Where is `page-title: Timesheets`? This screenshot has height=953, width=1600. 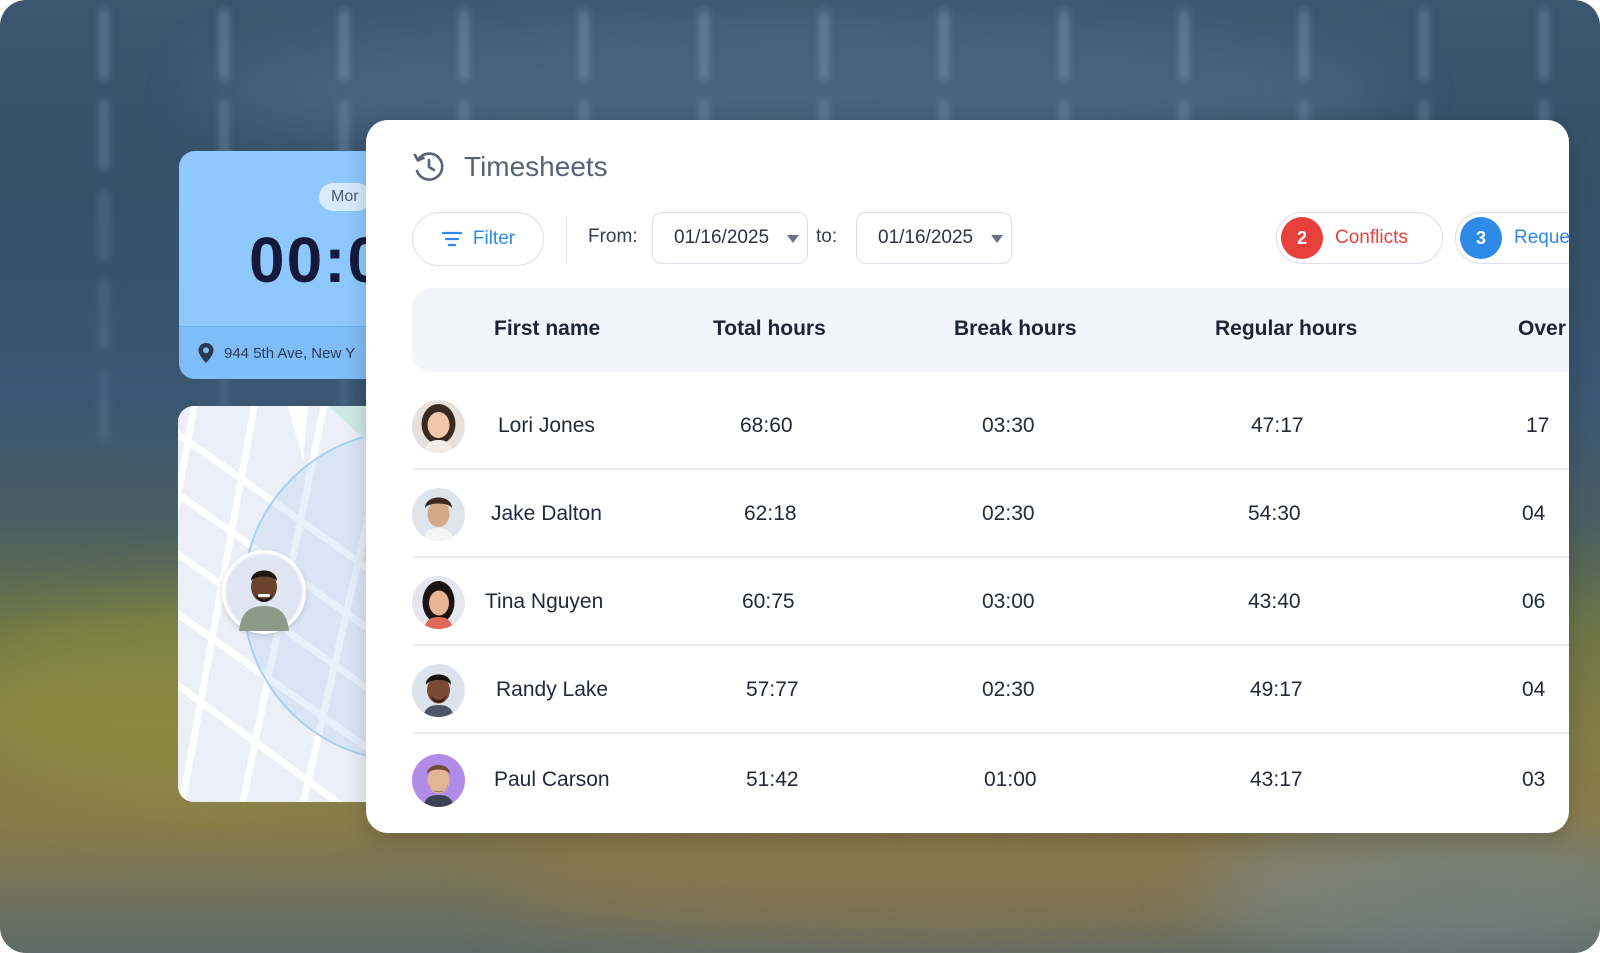 page-title: Timesheets is located at coordinates (536, 166).